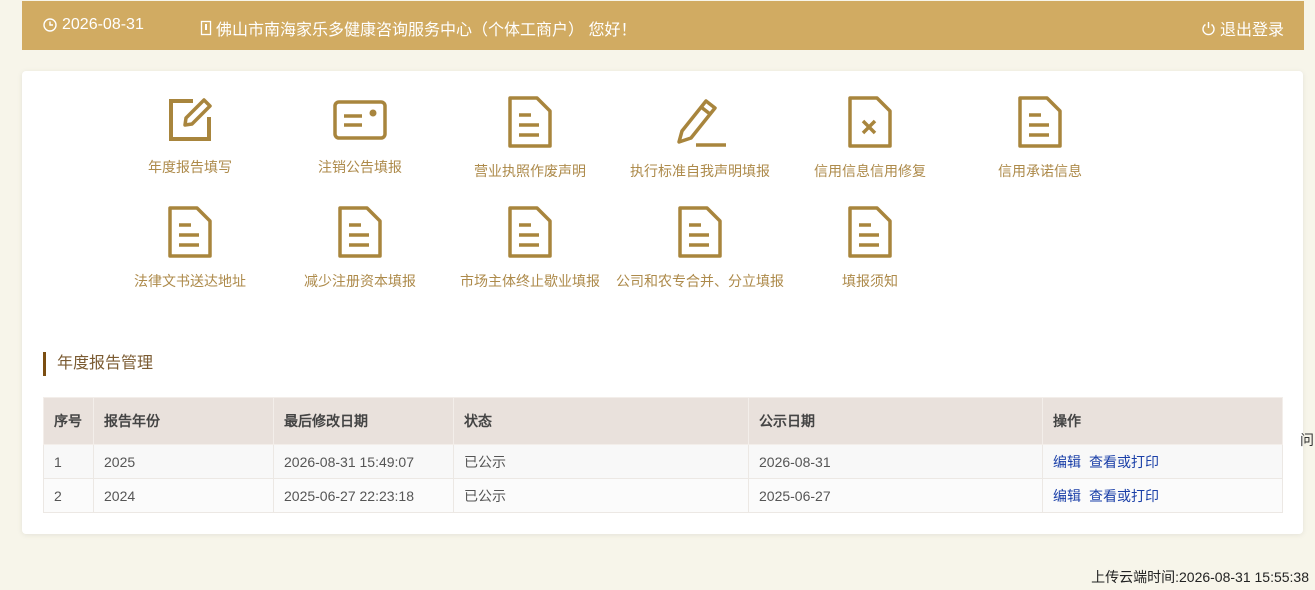  Describe the element at coordinates (363, 461) in the screenshot. I see `cell-modified: 2026-08-31 15:49:07` at that location.